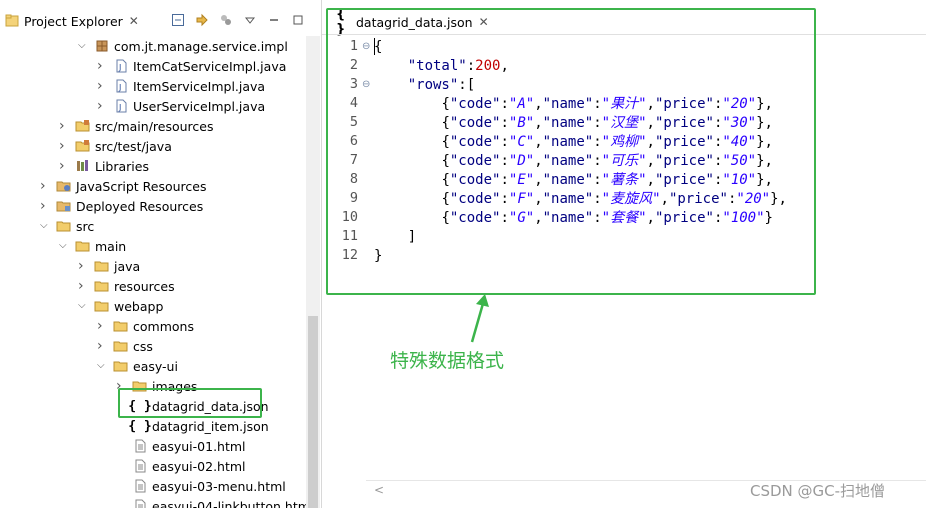  I want to click on svg-text: J, so click(119, 67).